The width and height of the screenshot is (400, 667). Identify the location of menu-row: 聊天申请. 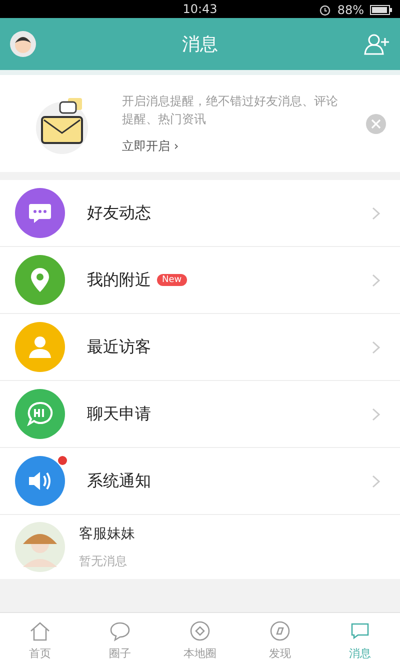
(200, 414).